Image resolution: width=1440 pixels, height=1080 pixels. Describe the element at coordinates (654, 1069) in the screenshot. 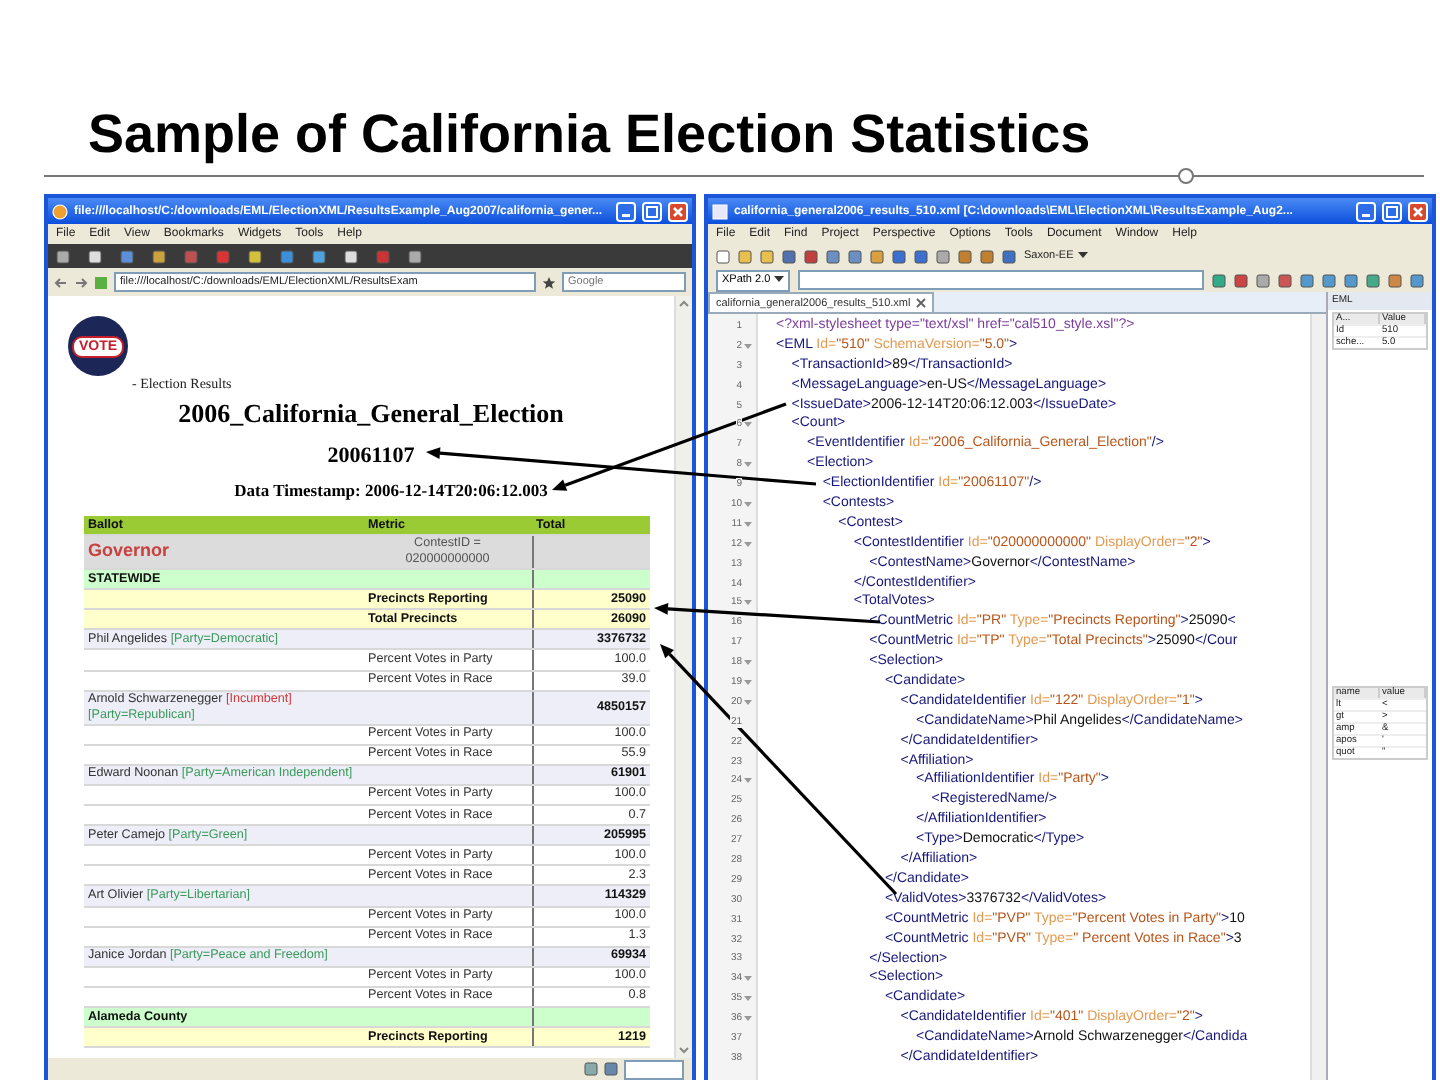

I see `zoom-field` at that location.